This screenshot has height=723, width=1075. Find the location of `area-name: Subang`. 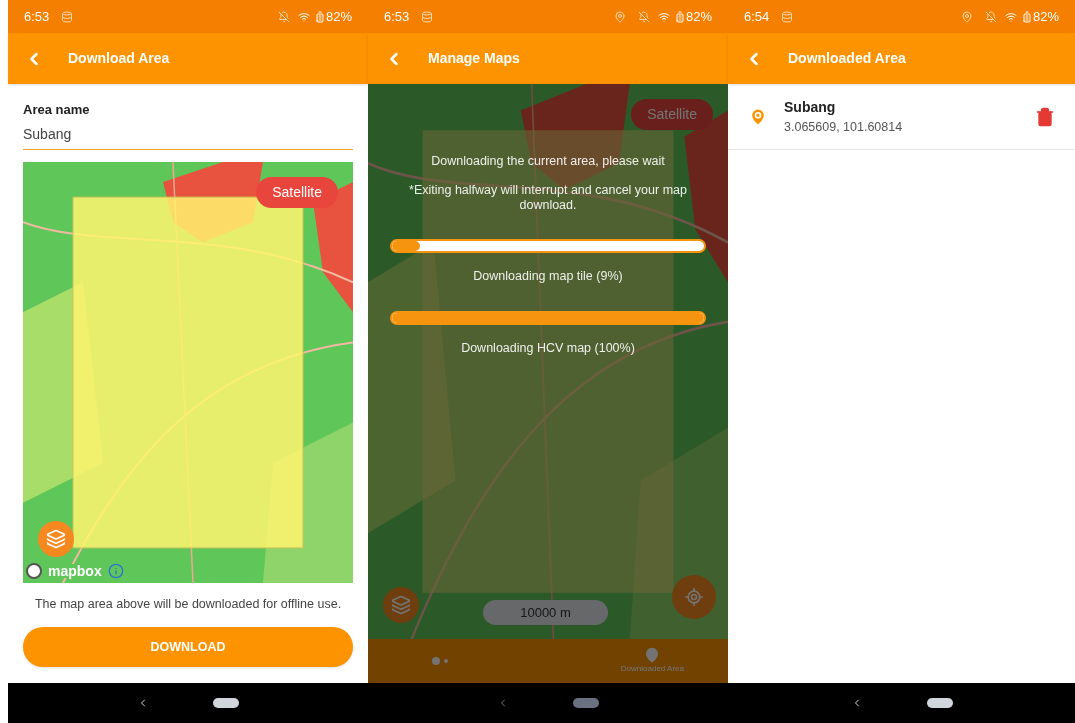

area-name: Subang is located at coordinates (810, 107).